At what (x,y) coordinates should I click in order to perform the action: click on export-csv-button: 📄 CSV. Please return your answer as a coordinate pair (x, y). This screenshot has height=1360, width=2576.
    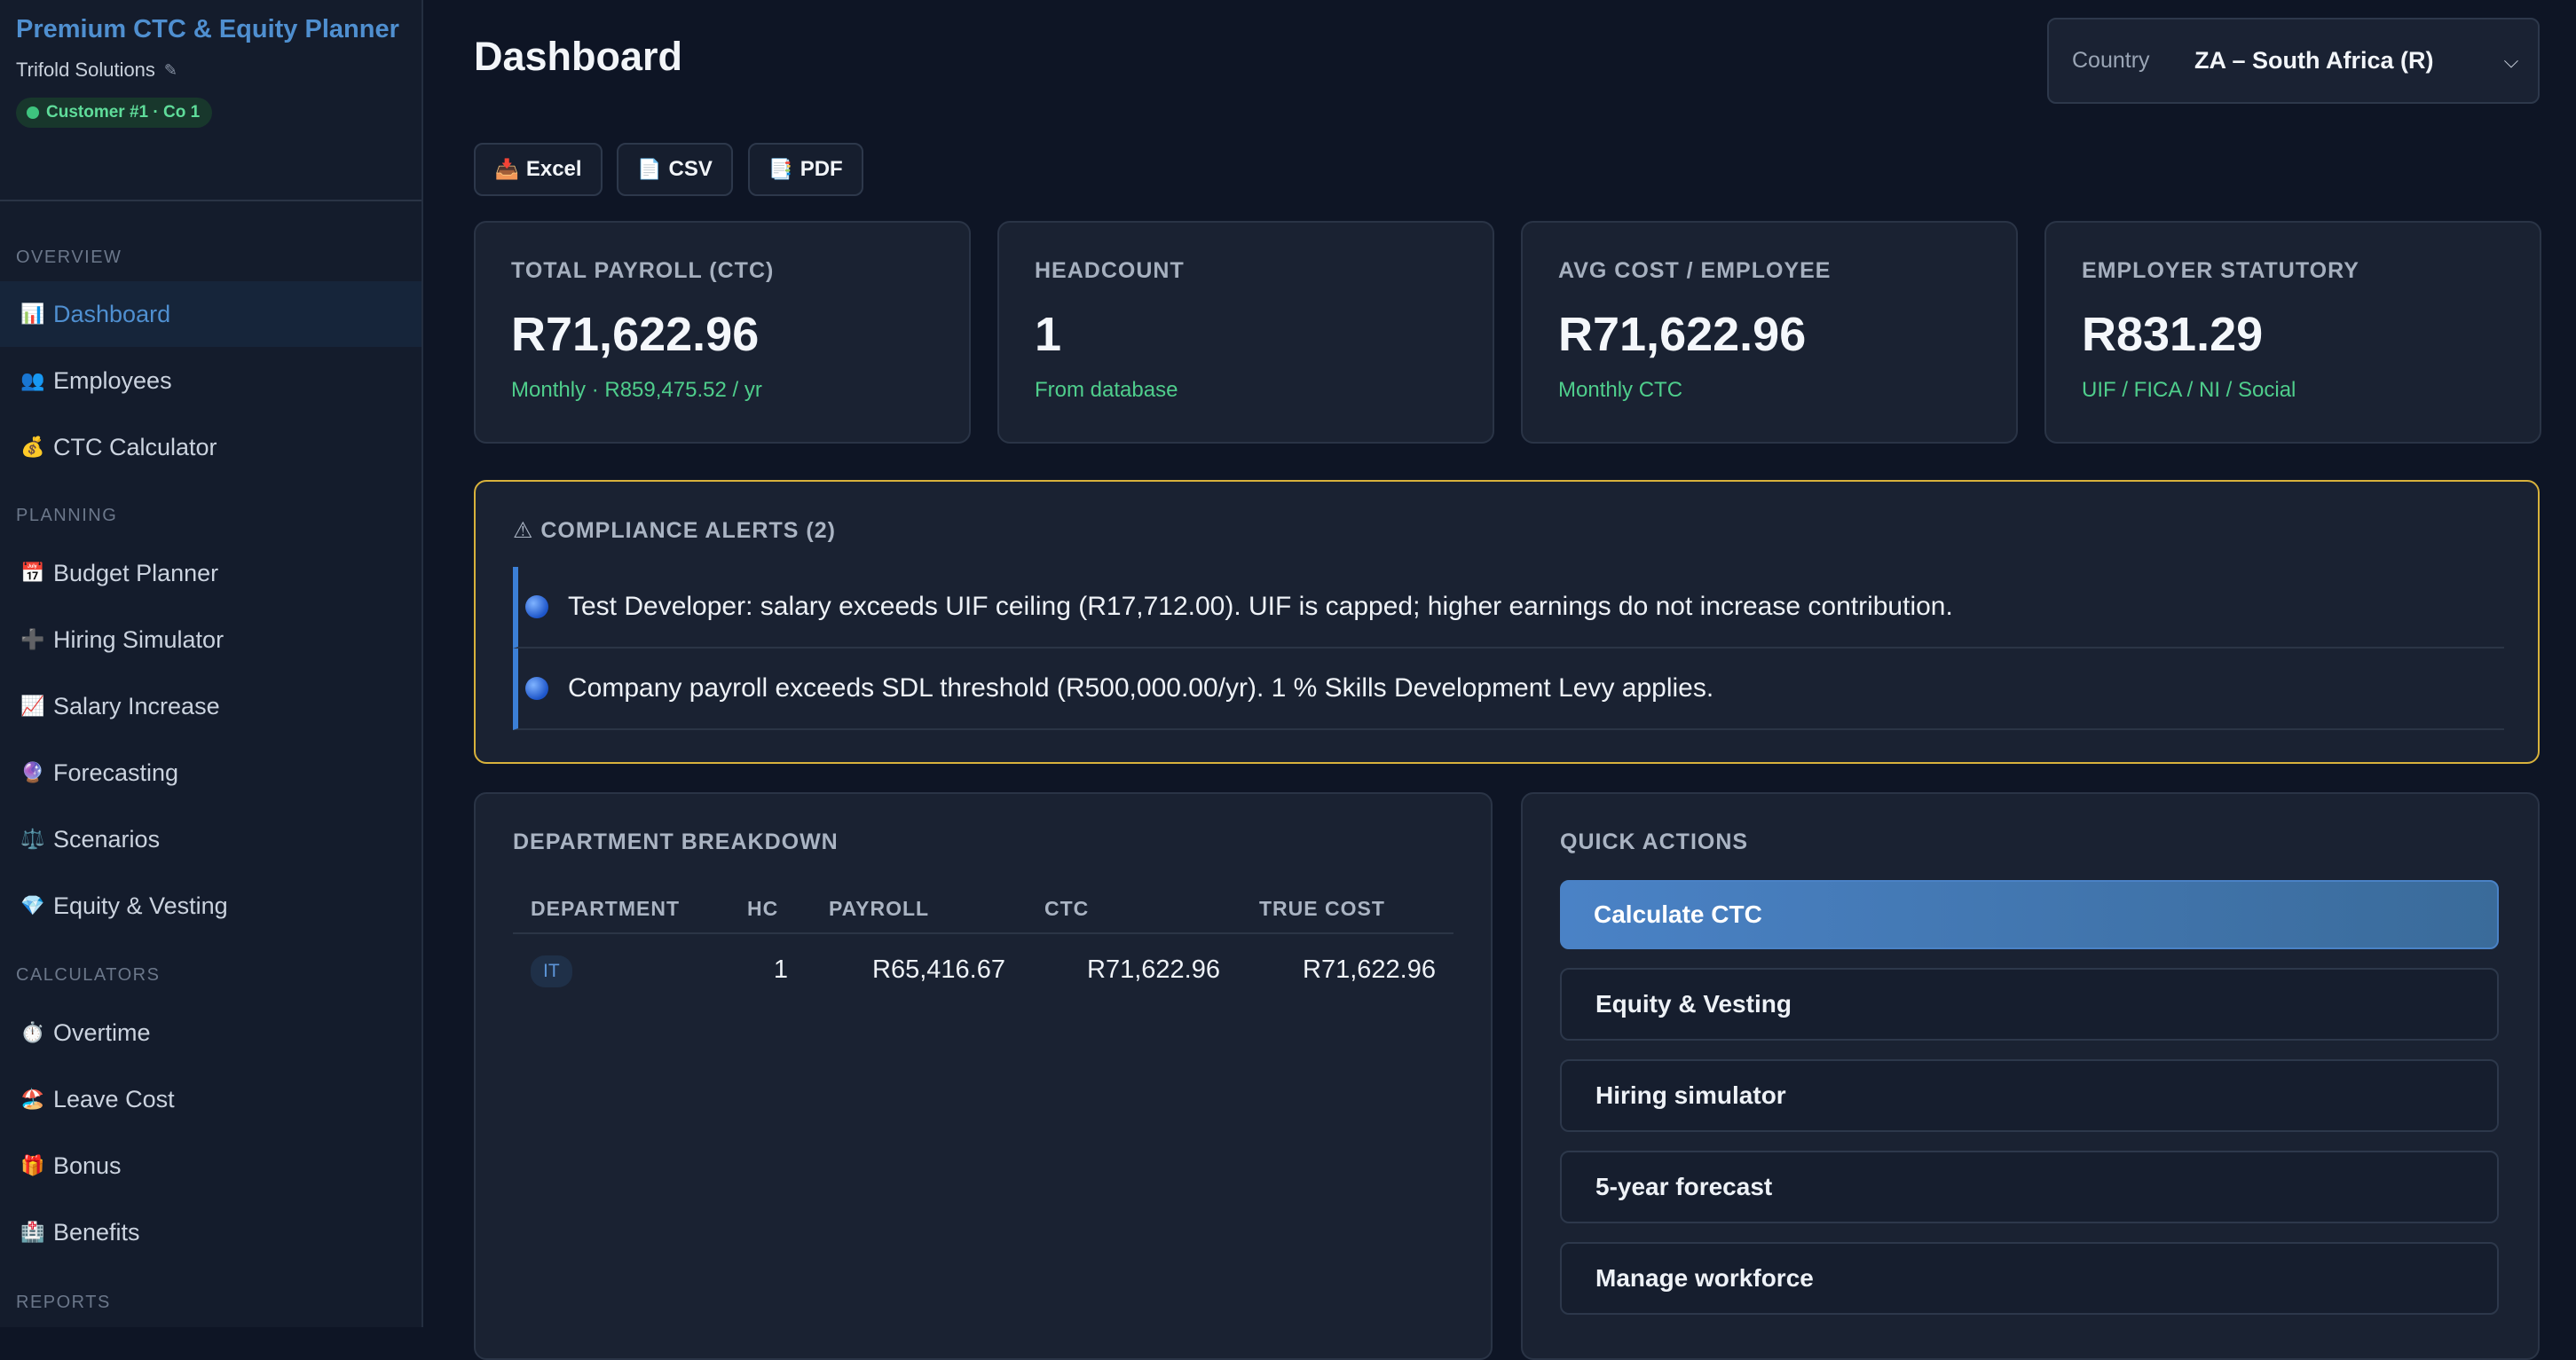
    Looking at the image, I should click on (675, 169).